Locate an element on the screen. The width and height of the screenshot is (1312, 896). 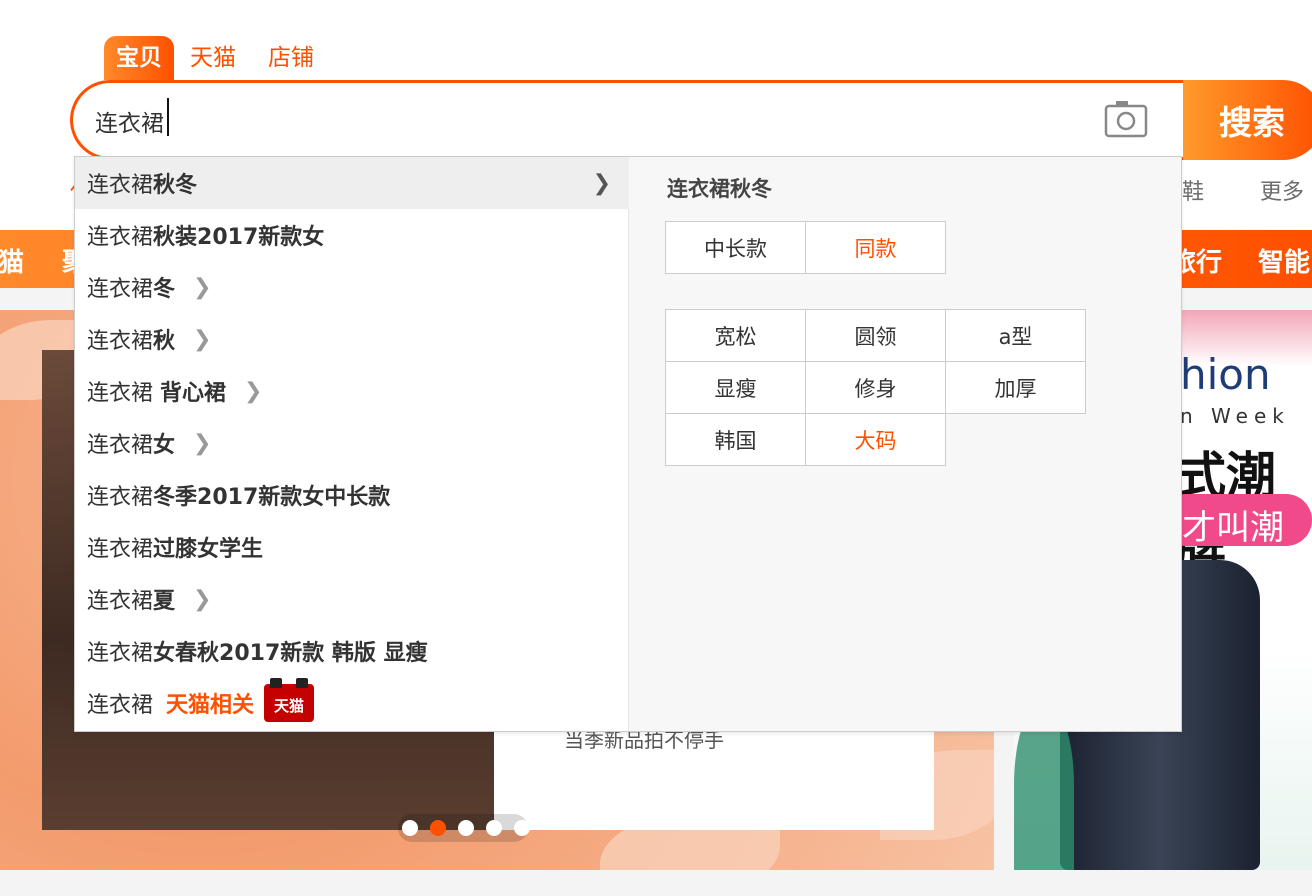
attribute-tag: 圆领 is located at coordinates (876, 336).